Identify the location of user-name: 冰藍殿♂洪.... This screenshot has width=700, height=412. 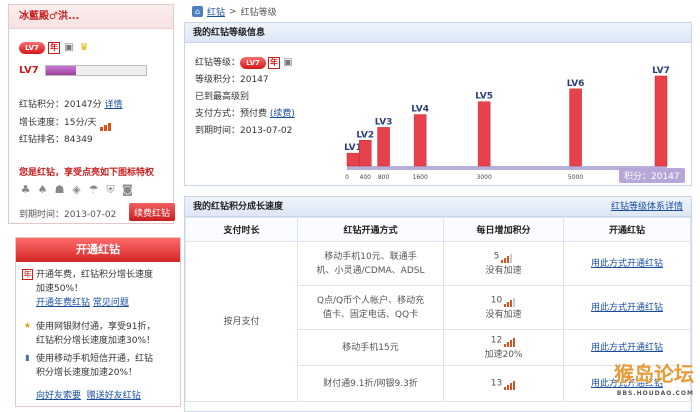
(91, 17).